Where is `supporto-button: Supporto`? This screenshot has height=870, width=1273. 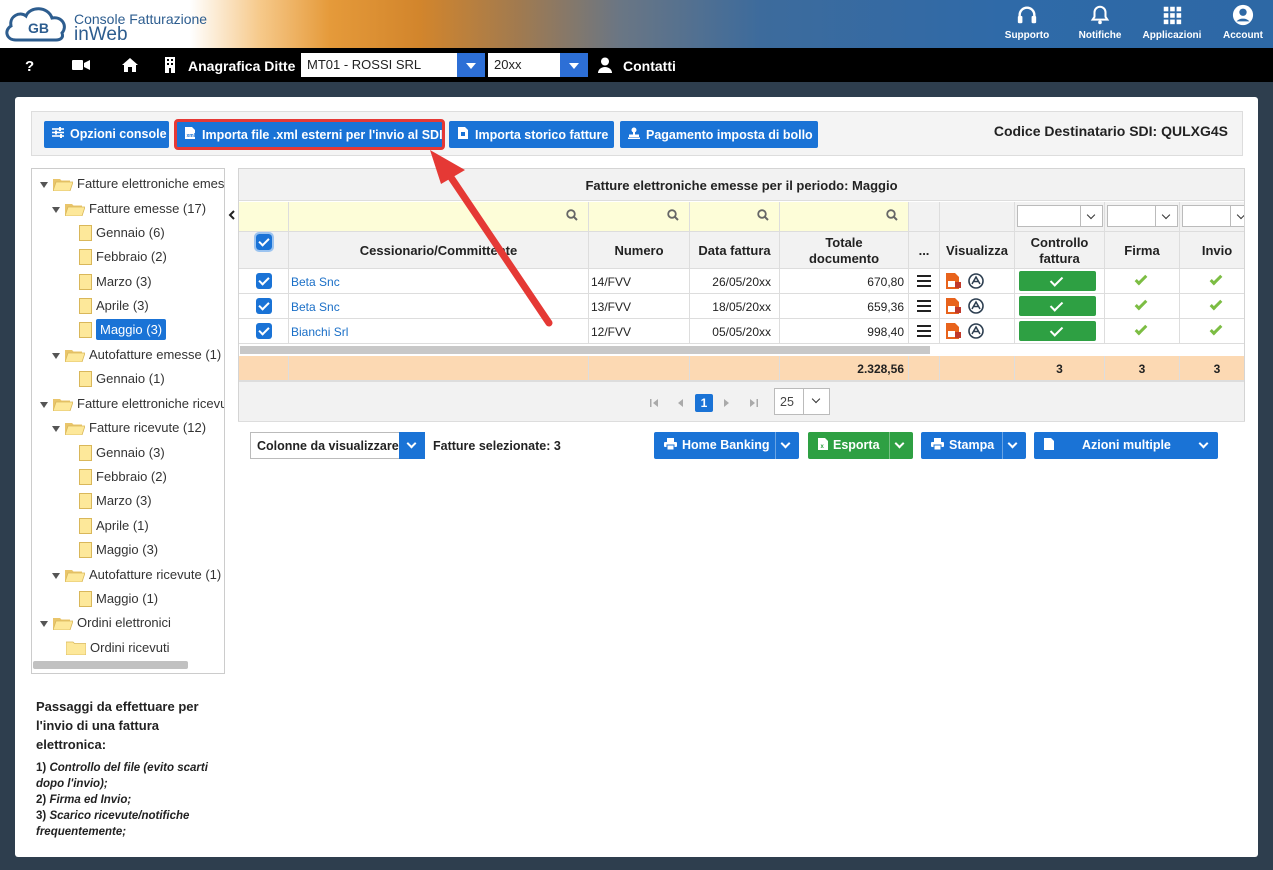 supporto-button: Supporto is located at coordinates (1027, 25).